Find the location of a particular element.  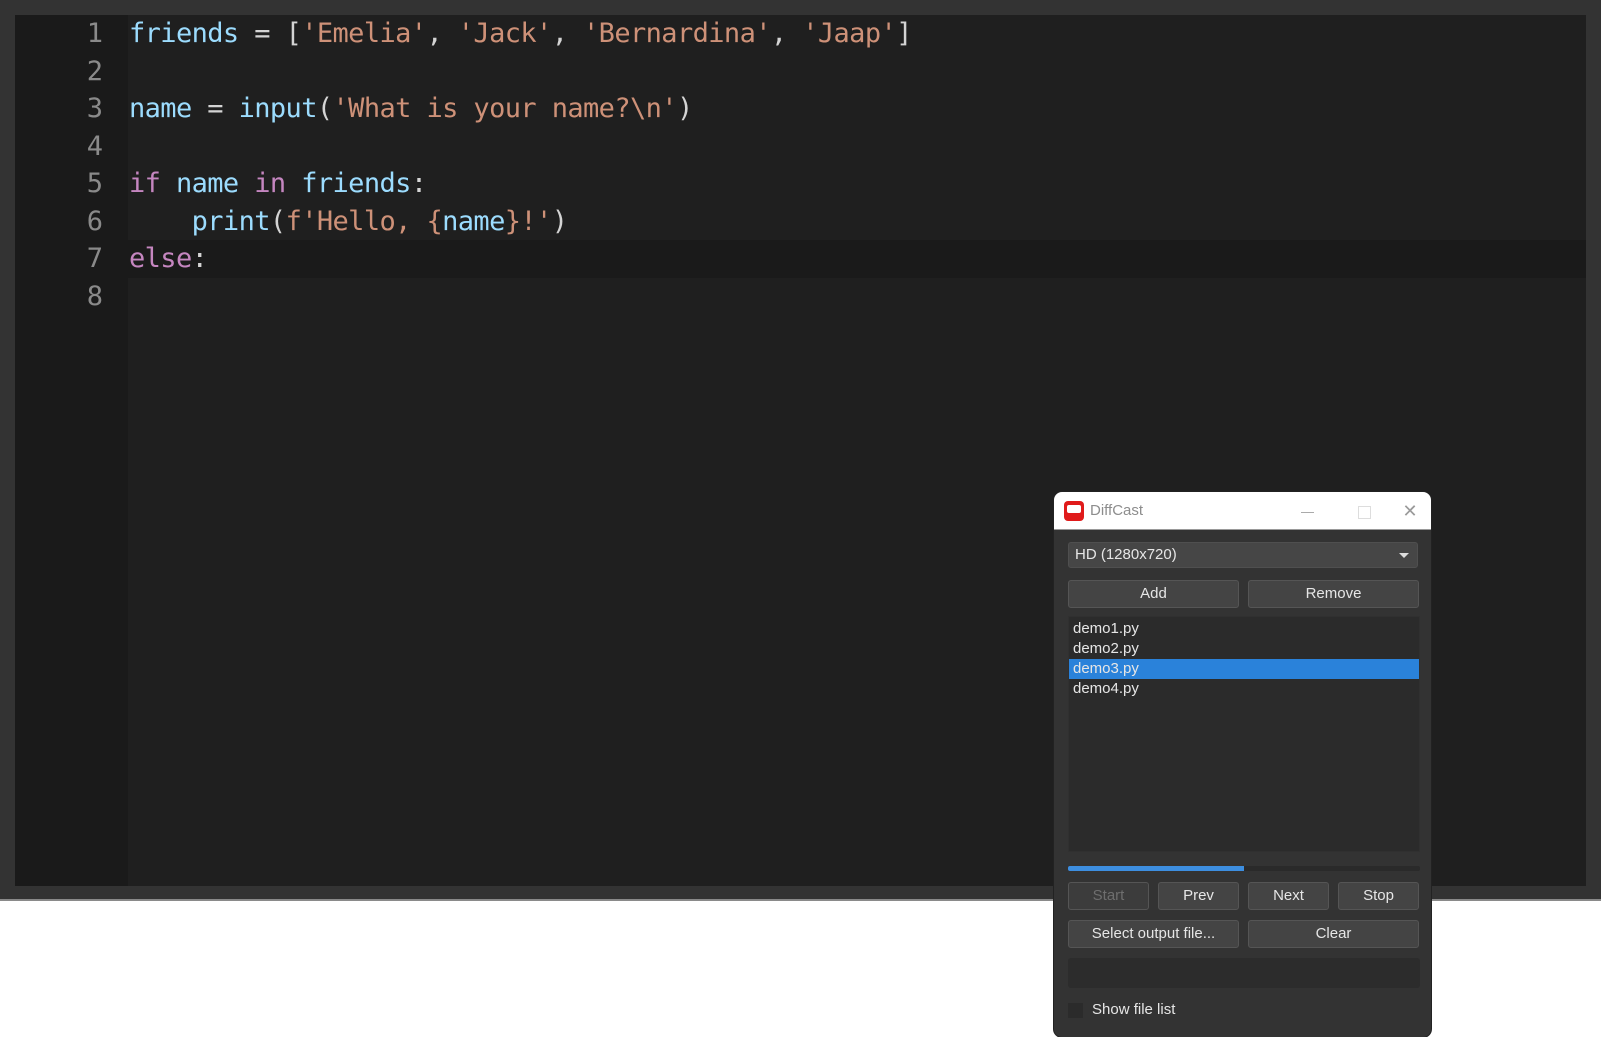

show-file-list-label: Show file list is located at coordinates (1133, 1010).